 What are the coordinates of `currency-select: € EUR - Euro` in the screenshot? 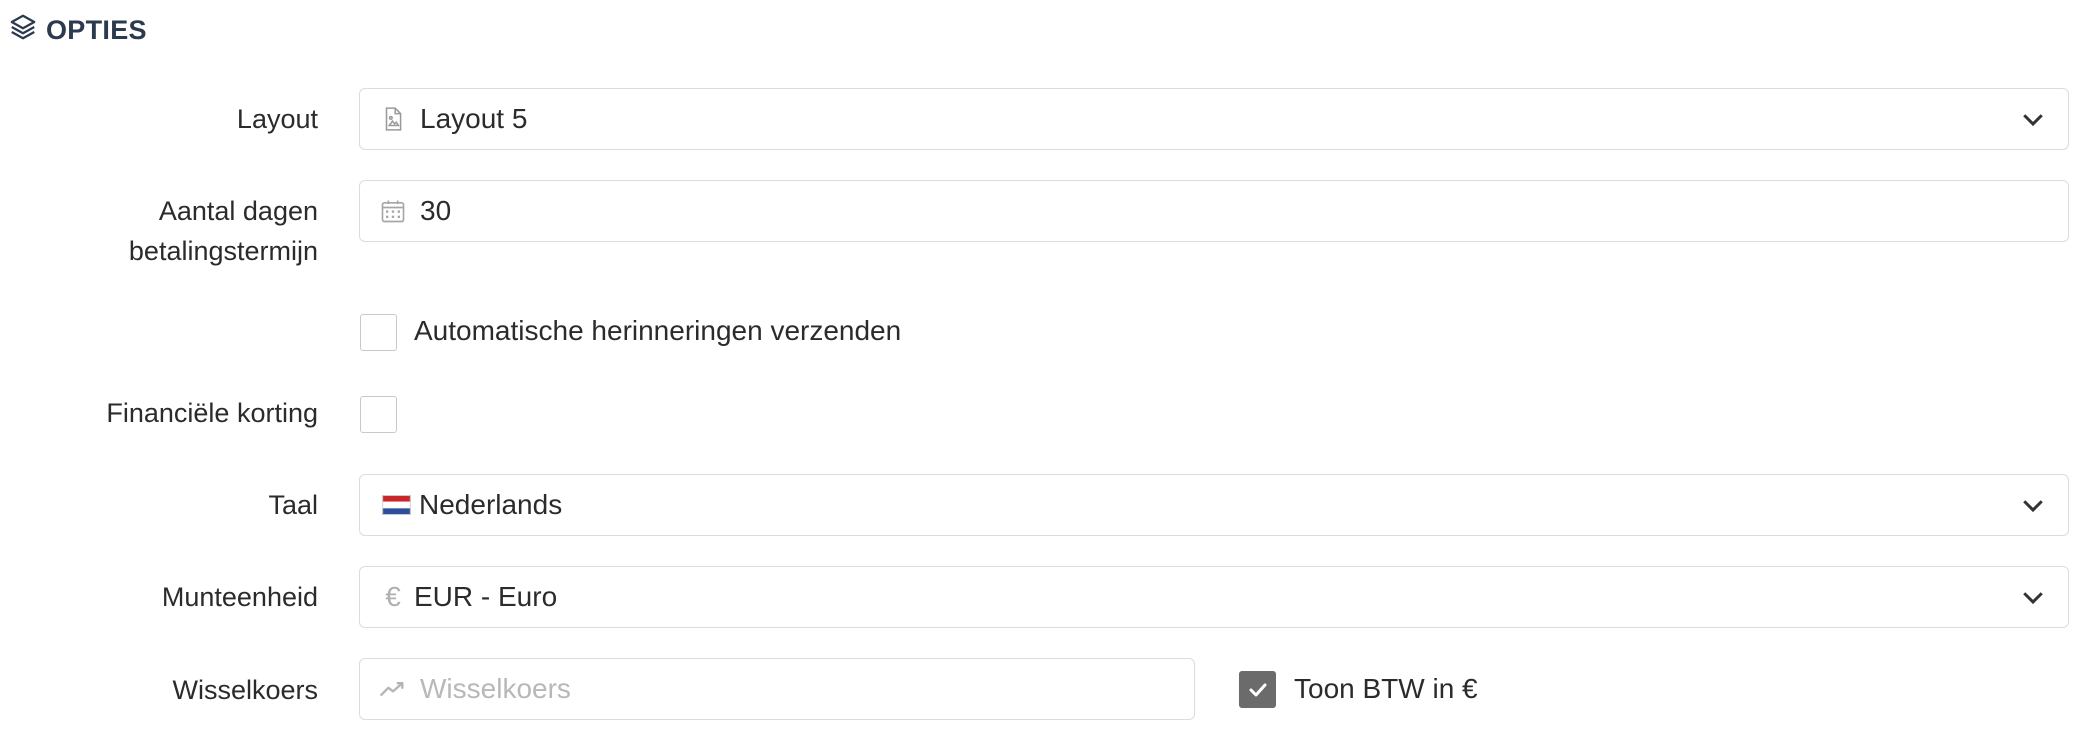 It's located at (1214, 597).